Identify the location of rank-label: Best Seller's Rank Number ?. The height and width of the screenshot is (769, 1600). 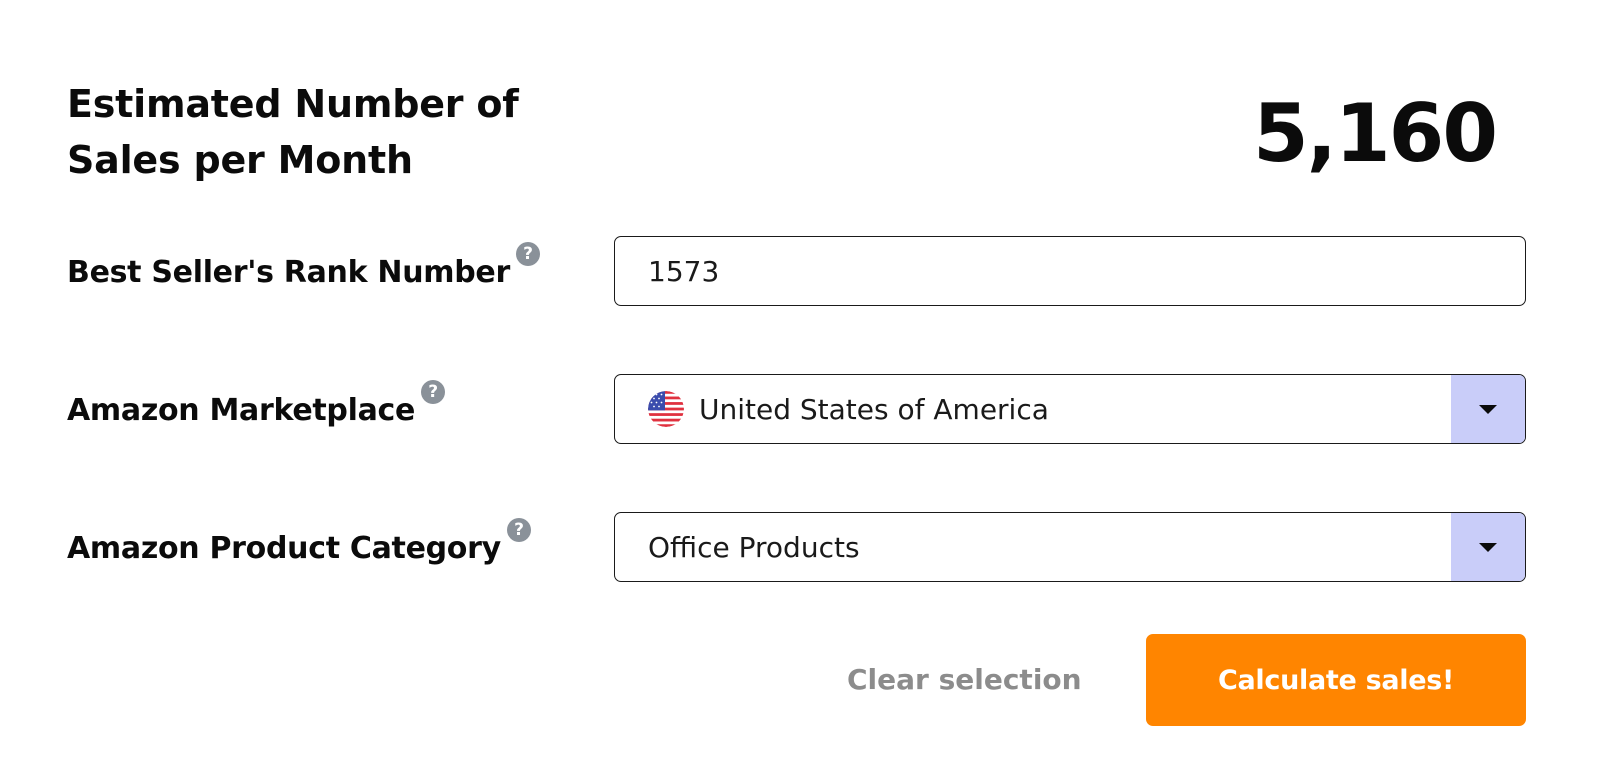
(303, 272).